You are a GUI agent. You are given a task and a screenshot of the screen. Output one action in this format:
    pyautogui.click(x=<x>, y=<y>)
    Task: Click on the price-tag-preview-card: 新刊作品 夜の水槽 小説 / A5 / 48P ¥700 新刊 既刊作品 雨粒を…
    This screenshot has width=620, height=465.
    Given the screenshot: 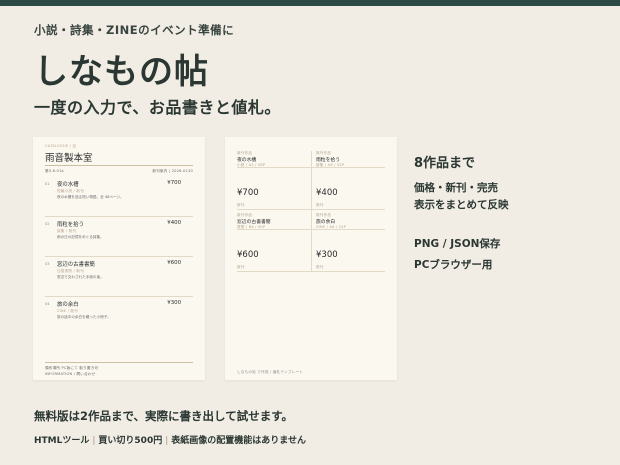 What is the action you would take?
    pyautogui.click(x=311, y=258)
    